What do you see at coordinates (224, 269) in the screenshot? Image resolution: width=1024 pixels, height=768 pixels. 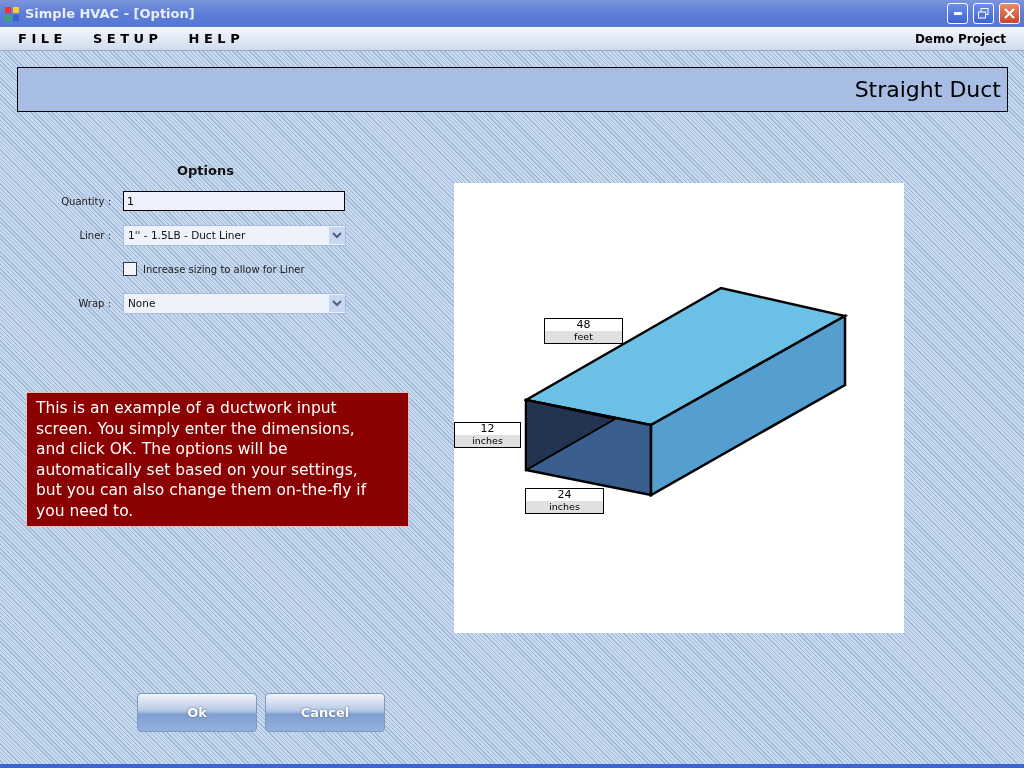 I see `checkbox-label: Increase sizing to allow for Liner` at bounding box center [224, 269].